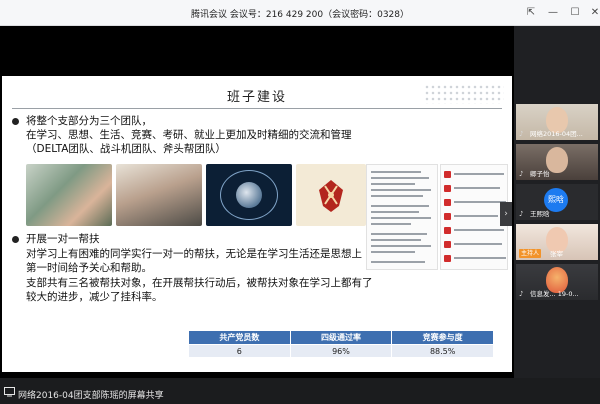 This screenshot has width=600, height=404. Describe the element at coordinates (530, 253) in the screenshot. I see `host-badge: 主持人` at that location.